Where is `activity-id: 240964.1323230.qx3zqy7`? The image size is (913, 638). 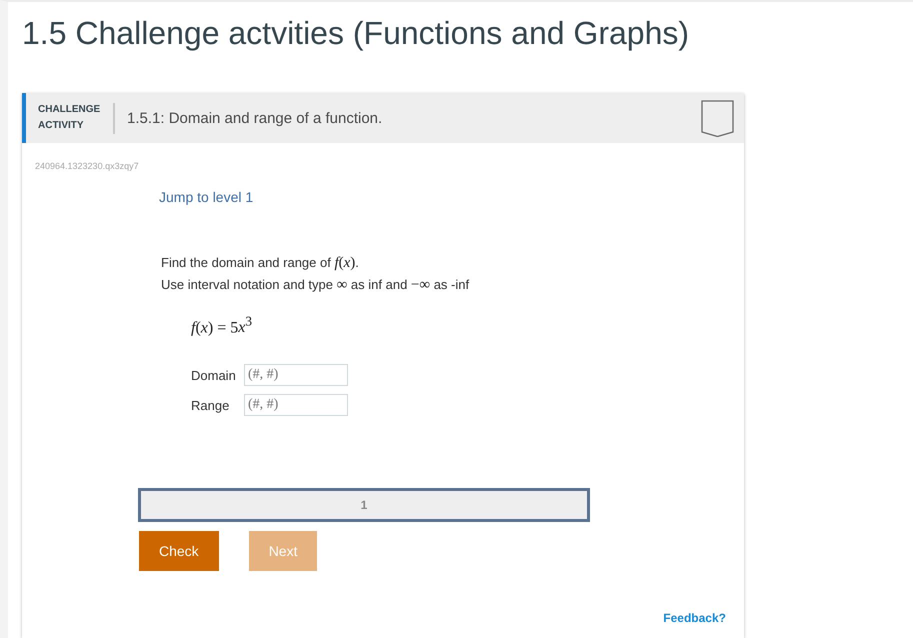 activity-id: 240964.1323230.qx3zqy7 is located at coordinates (87, 166).